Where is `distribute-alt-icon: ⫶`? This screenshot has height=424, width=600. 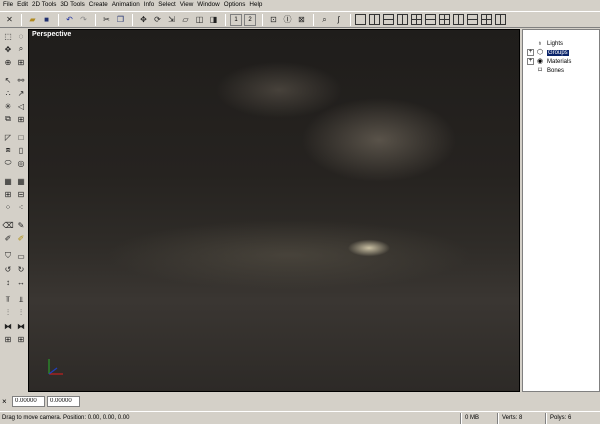
distribute-alt-icon: ⫶ is located at coordinates (21, 313).